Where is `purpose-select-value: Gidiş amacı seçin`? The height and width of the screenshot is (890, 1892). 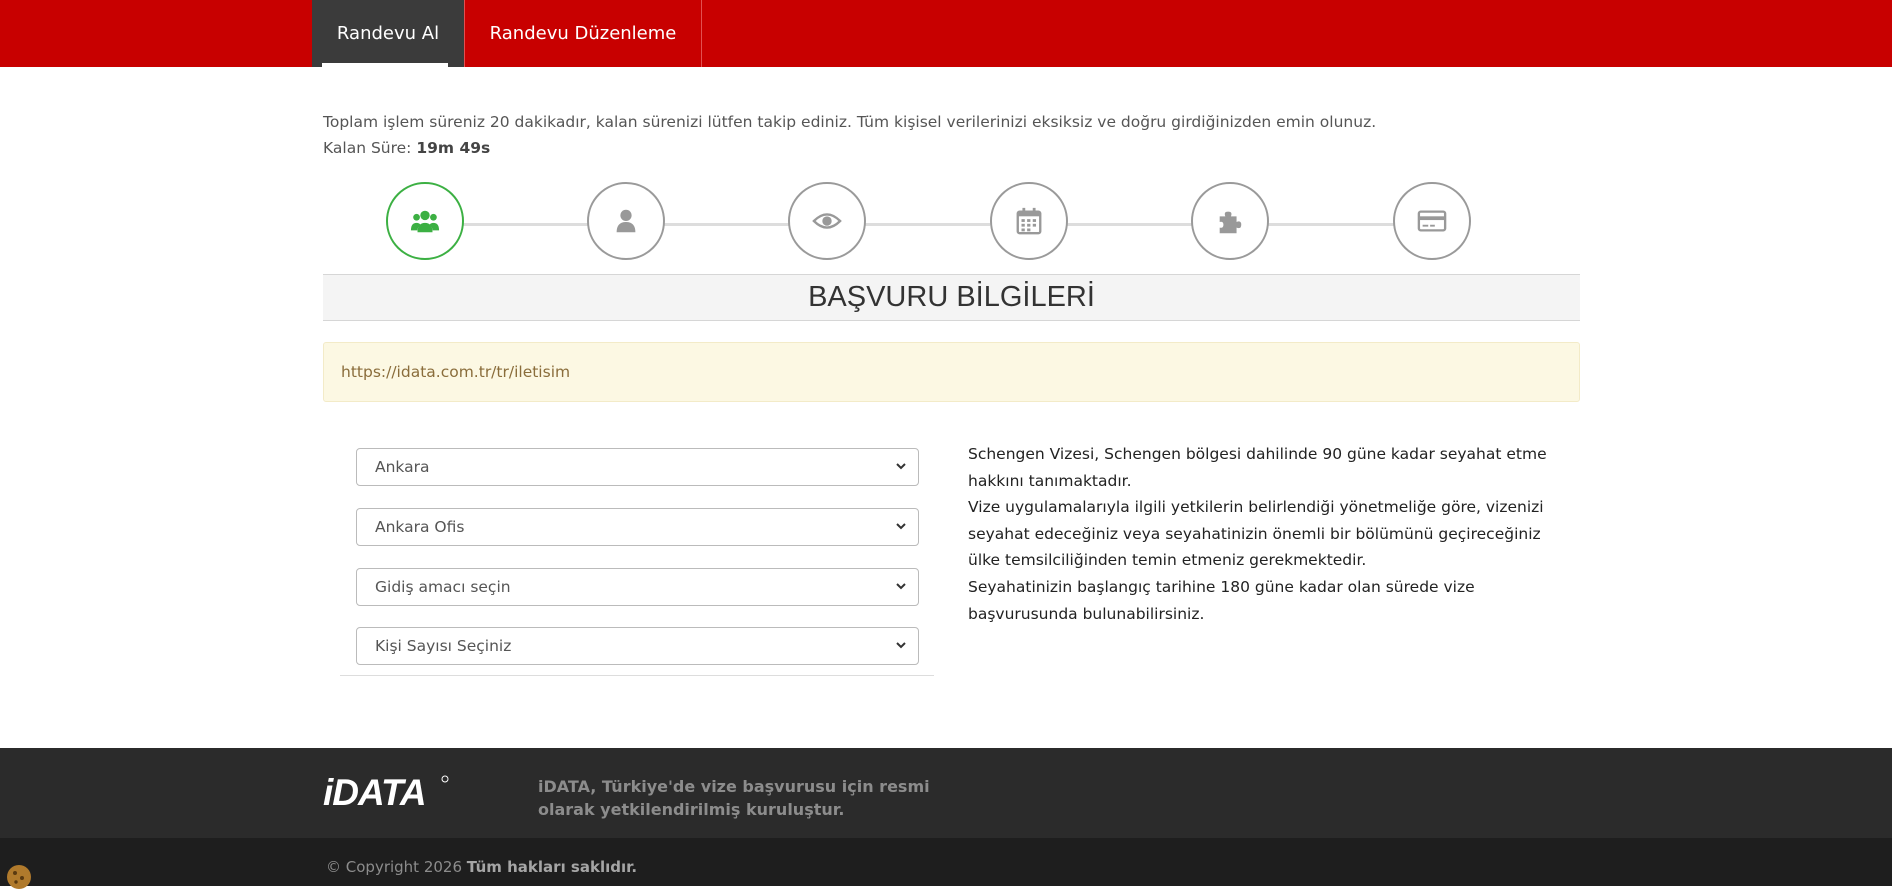
purpose-select-value: Gidiş amacı seçin is located at coordinates (443, 587).